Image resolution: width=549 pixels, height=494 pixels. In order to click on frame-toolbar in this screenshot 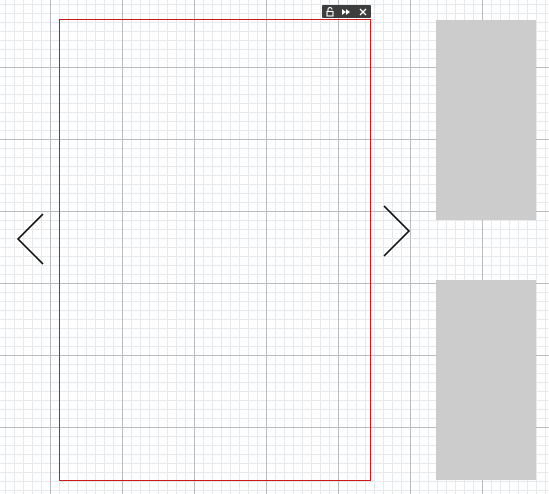, I will do `click(346, 11)`.